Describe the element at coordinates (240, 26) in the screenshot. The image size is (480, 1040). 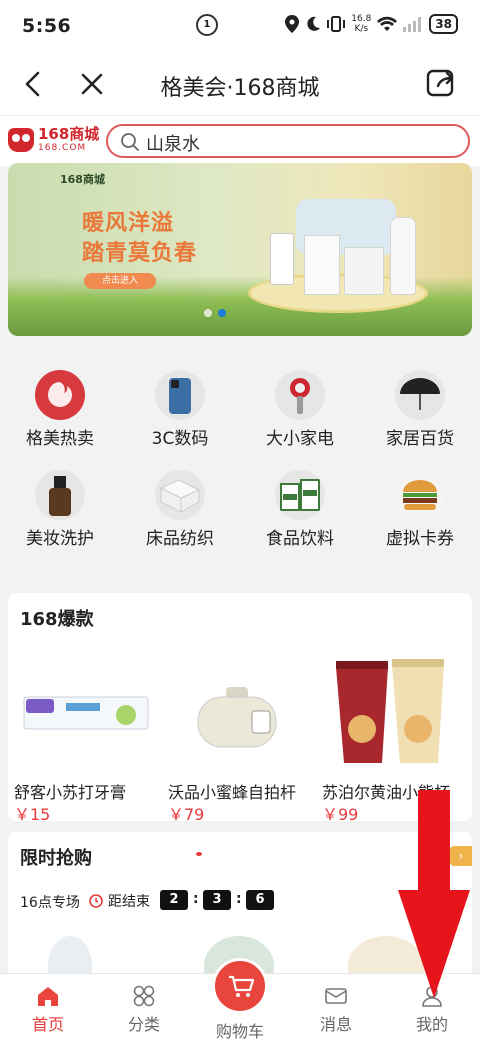
I see `status-bar: 5:56 1 16.8 K/s 38` at that location.